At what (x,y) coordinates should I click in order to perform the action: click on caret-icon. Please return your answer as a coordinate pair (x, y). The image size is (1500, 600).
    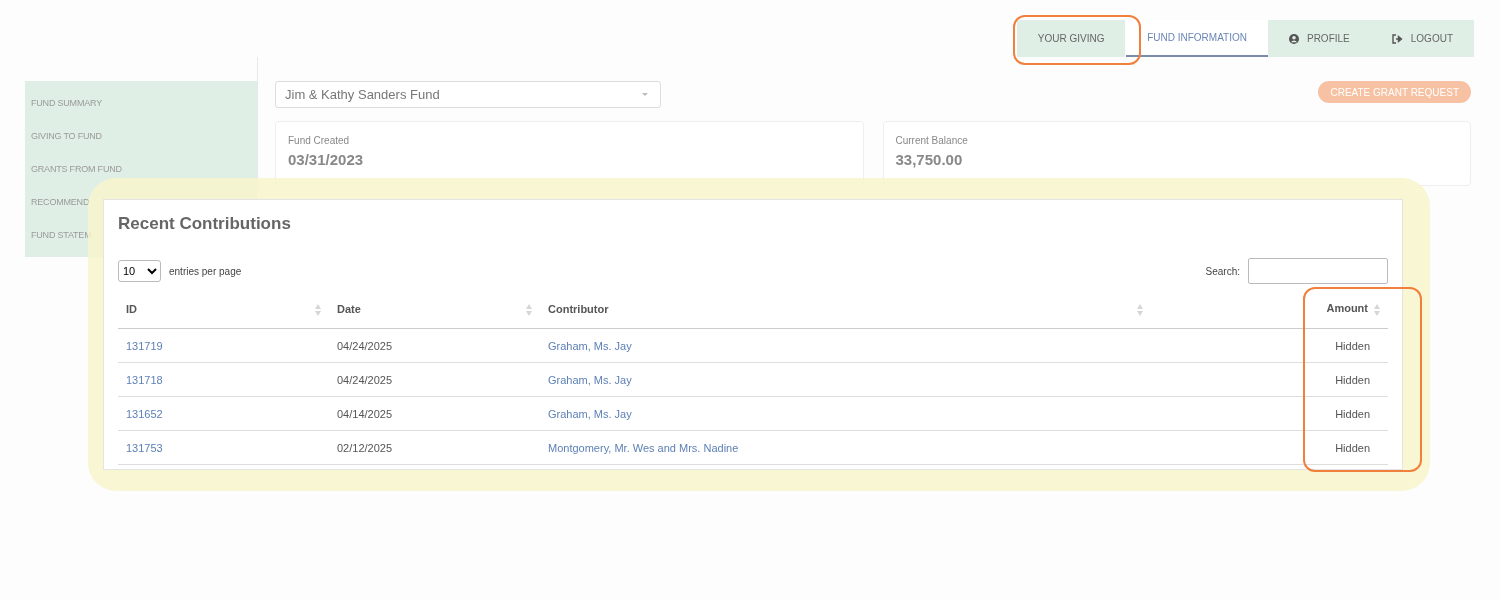
    Looking at the image, I should click on (645, 94).